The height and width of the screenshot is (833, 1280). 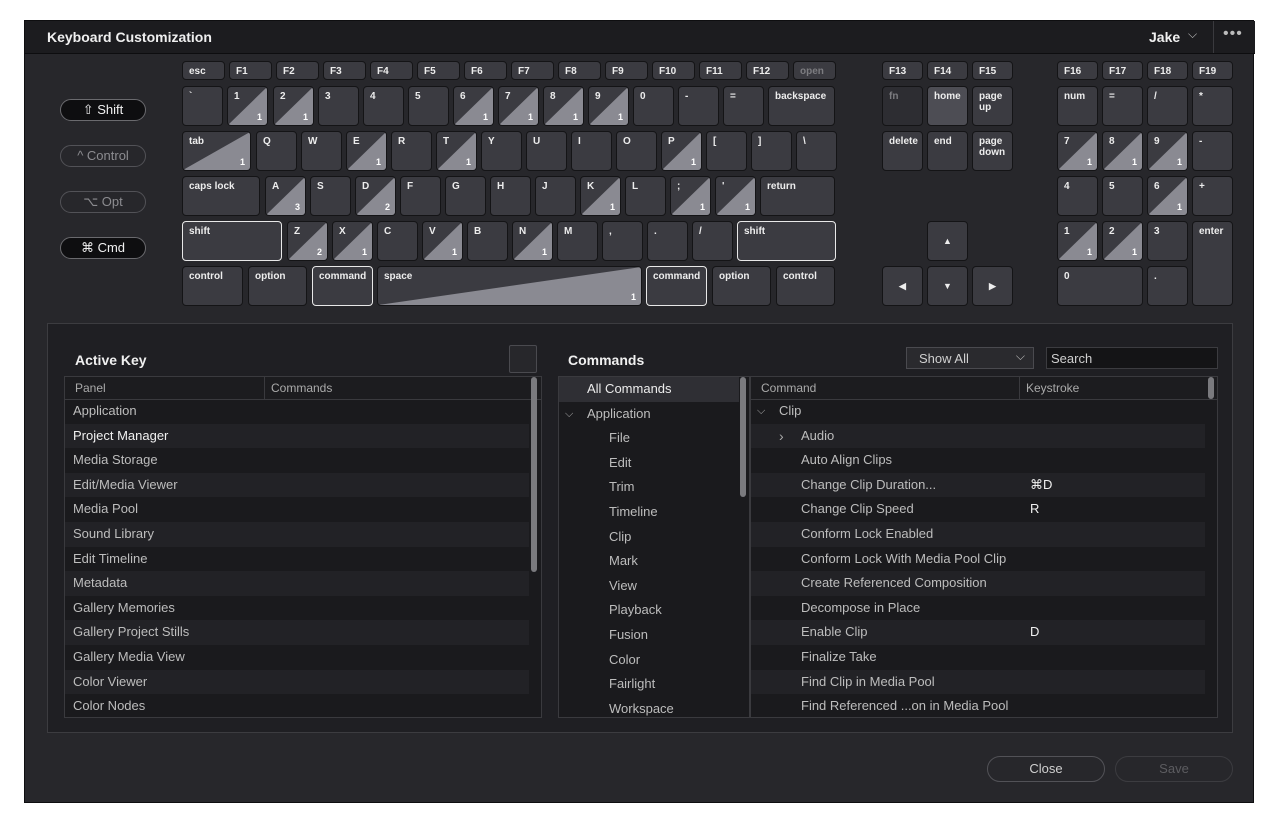 What do you see at coordinates (947, 286) in the screenshot?
I see `key-down: ▼` at bounding box center [947, 286].